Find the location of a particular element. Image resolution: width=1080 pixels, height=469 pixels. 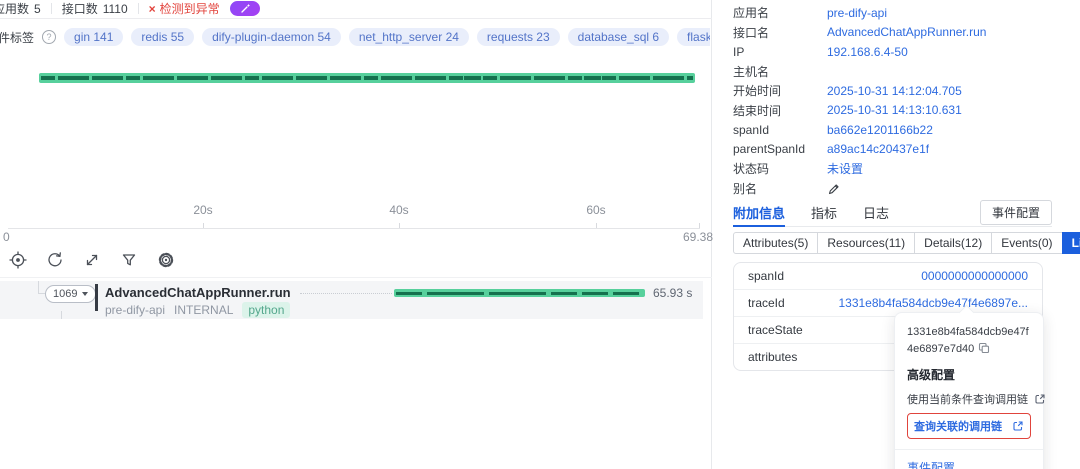

subtab-details: Details(12) is located at coordinates (953, 243).